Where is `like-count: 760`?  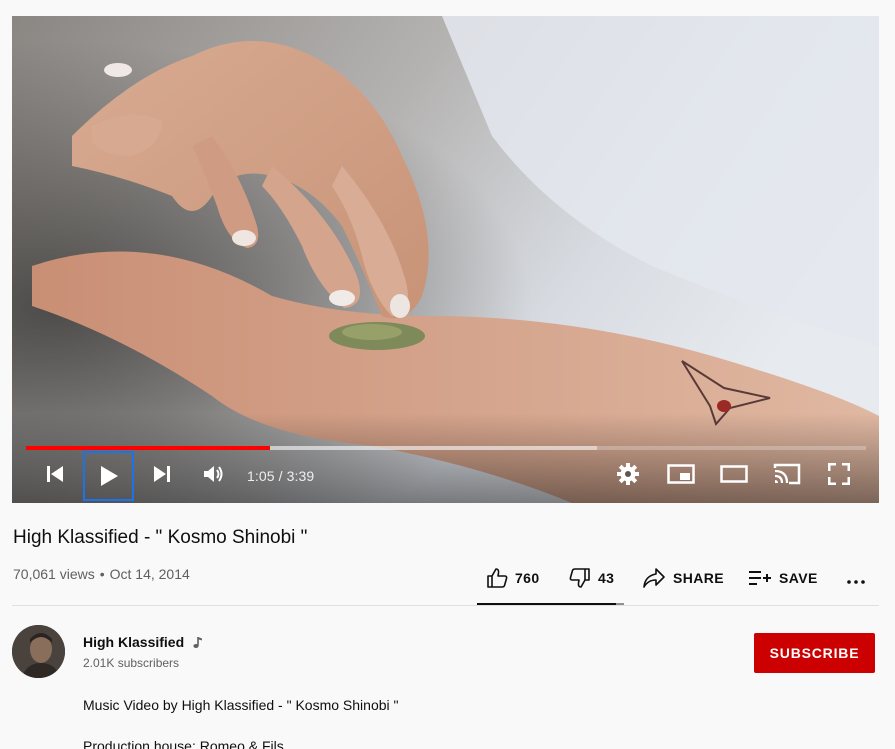 like-count: 760 is located at coordinates (527, 578).